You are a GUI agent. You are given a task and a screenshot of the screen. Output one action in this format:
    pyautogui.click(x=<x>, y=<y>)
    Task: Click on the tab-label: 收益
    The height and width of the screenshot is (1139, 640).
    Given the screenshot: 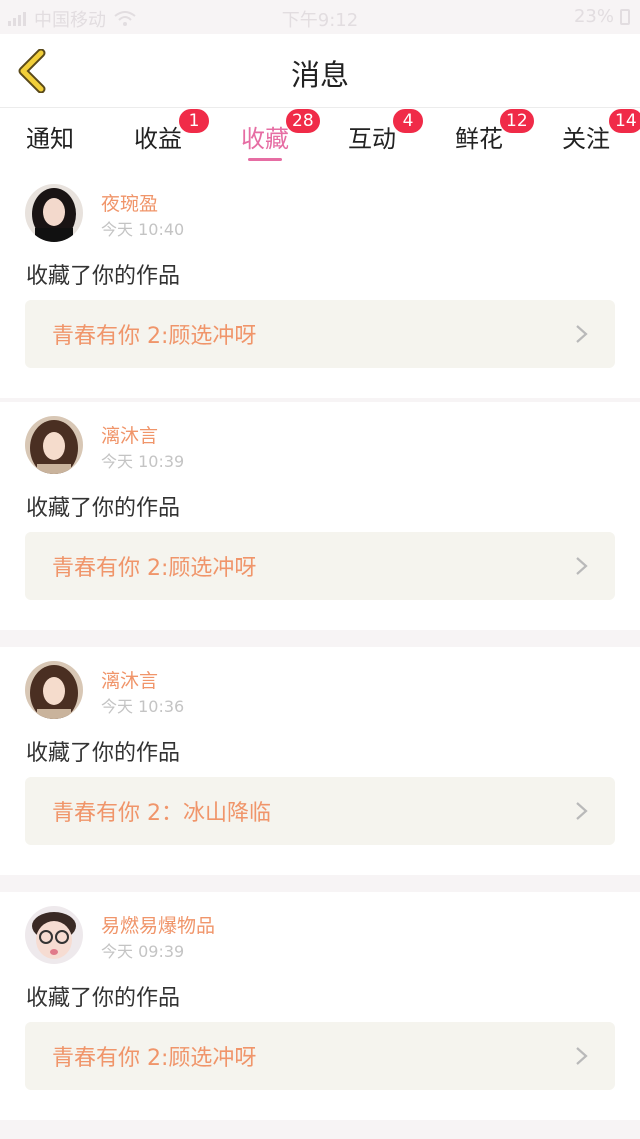 What is the action you would take?
    pyautogui.click(x=158, y=139)
    